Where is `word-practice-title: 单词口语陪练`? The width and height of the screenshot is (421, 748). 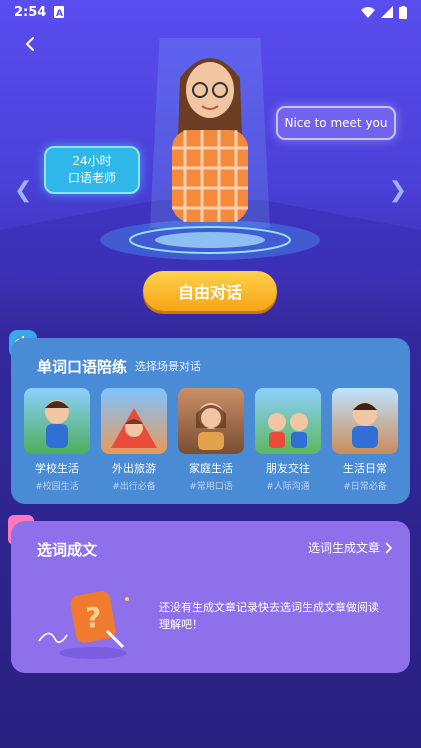 word-practice-title: 单词口语陪练 is located at coordinates (82, 367).